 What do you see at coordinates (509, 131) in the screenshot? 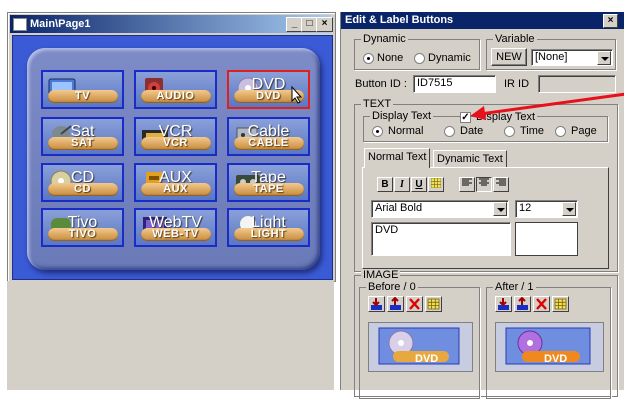
I see `radio-time` at bounding box center [509, 131].